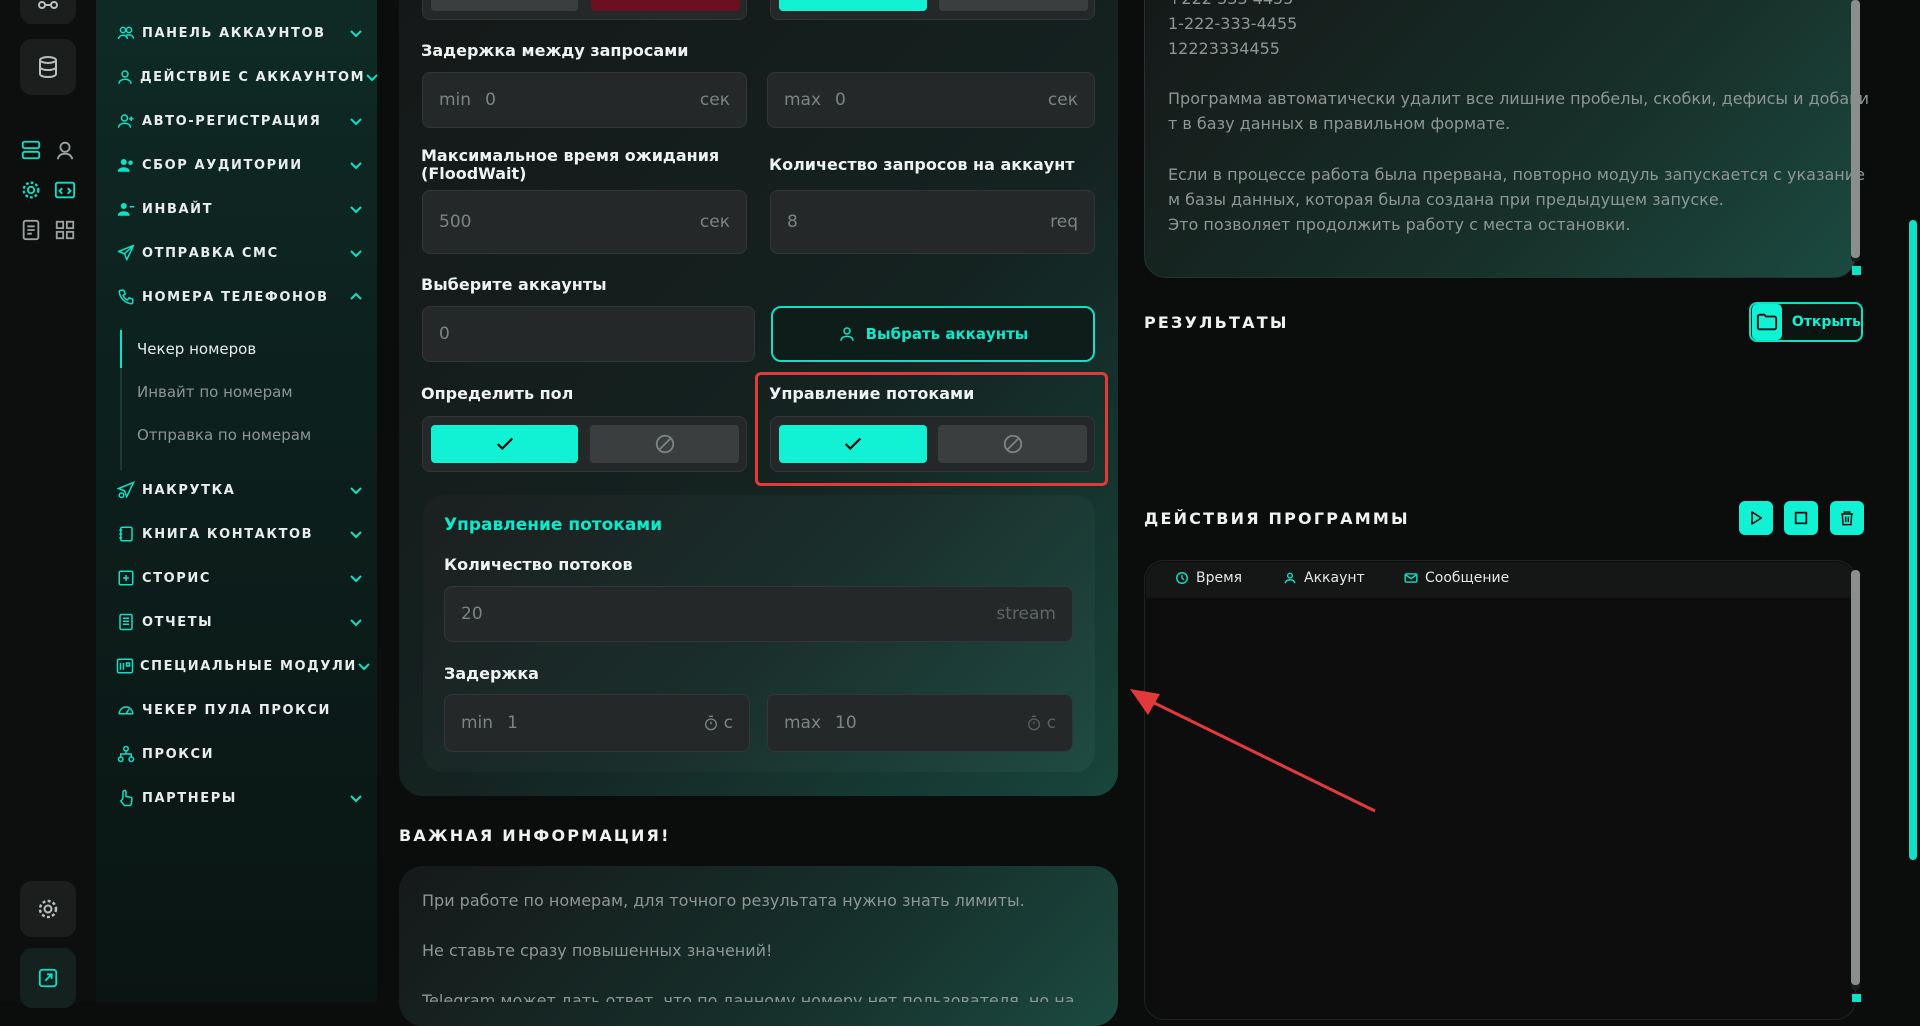 Image resolution: width=1920 pixels, height=1026 pixels. I want to click on description-scrollbar, so click(1855, 131).